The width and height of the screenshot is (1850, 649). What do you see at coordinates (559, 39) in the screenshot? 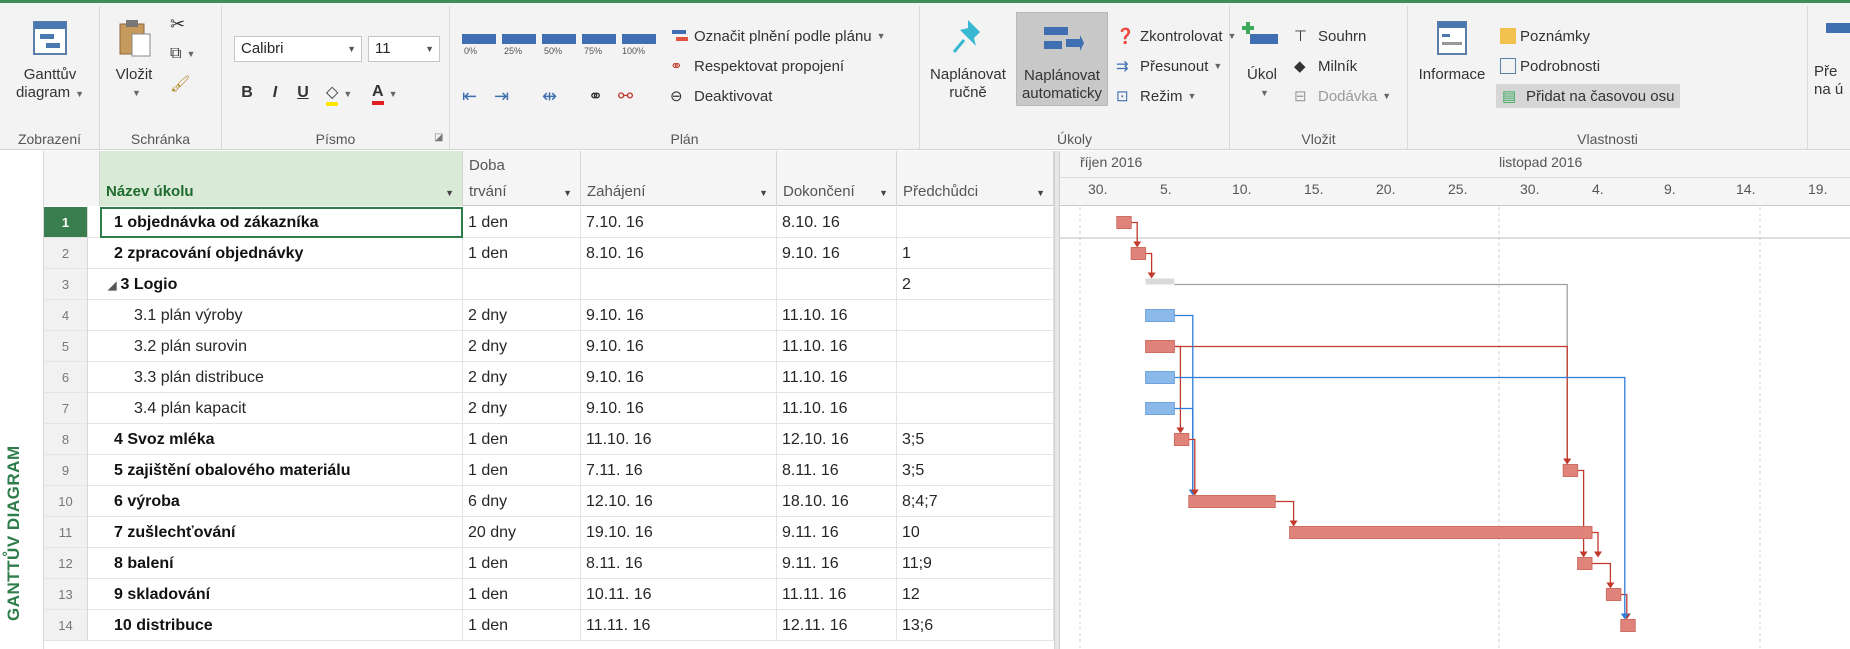
I see `percent-50-icon` at bounding box center [559, 39].